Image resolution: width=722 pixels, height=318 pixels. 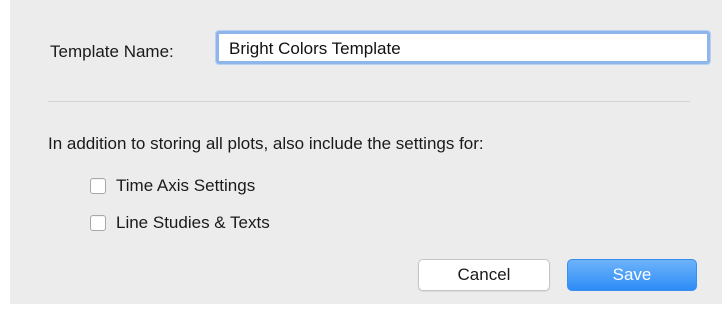 I want to click on cancel-button: Cancel, so click(x=484, y=275).